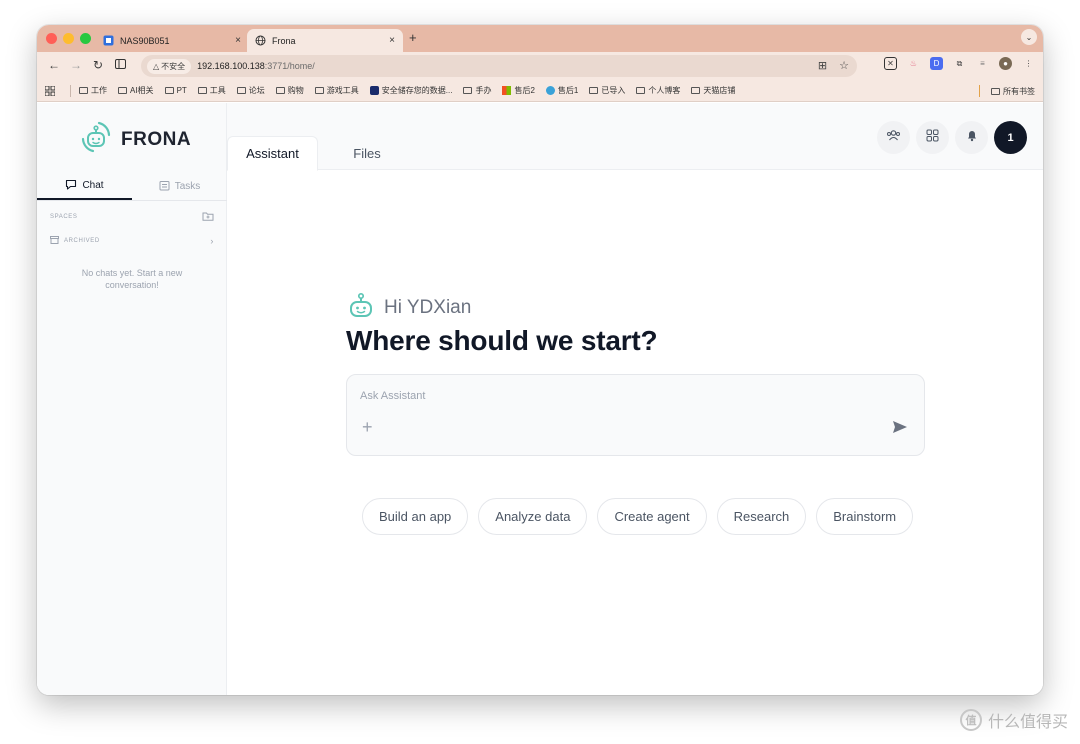 The image size is (1080, 744). Describe the element at coordinates (156, 139) in the screenshot. I see `brand-name: FRONA` at that location.